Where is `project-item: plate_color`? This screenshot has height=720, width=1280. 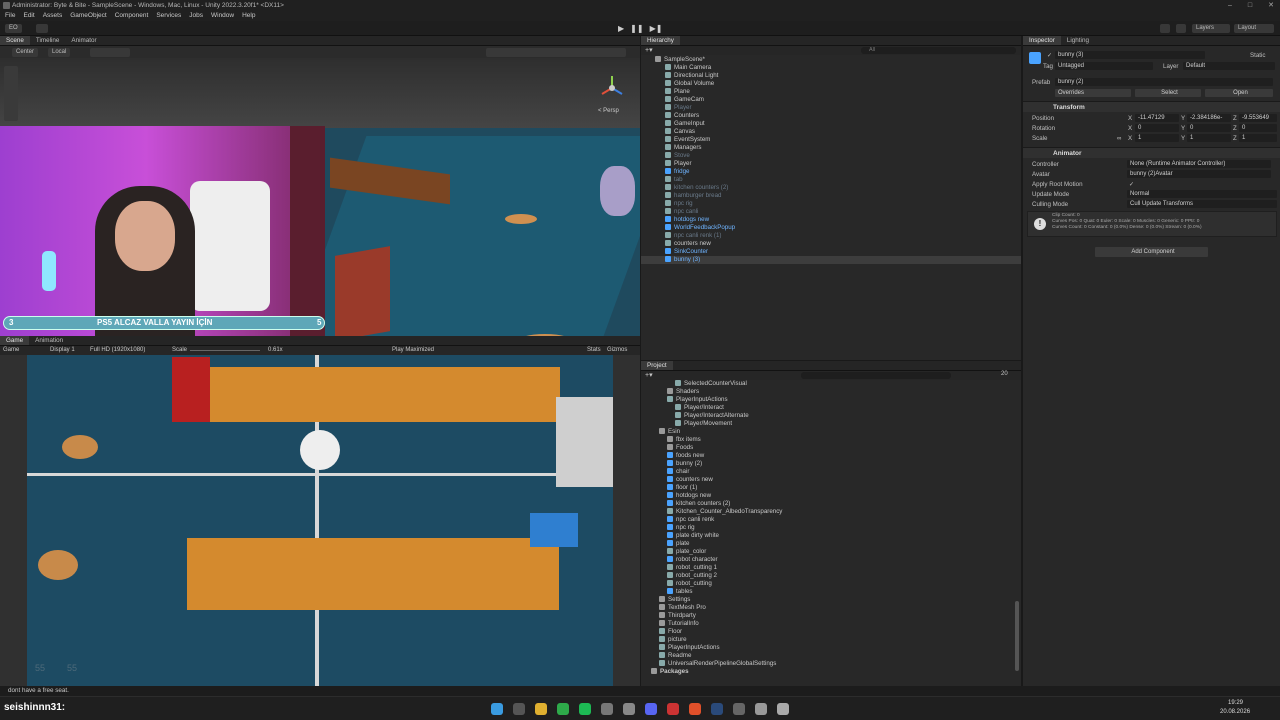 project-item: plate_color is located at coordinates (831, 552).